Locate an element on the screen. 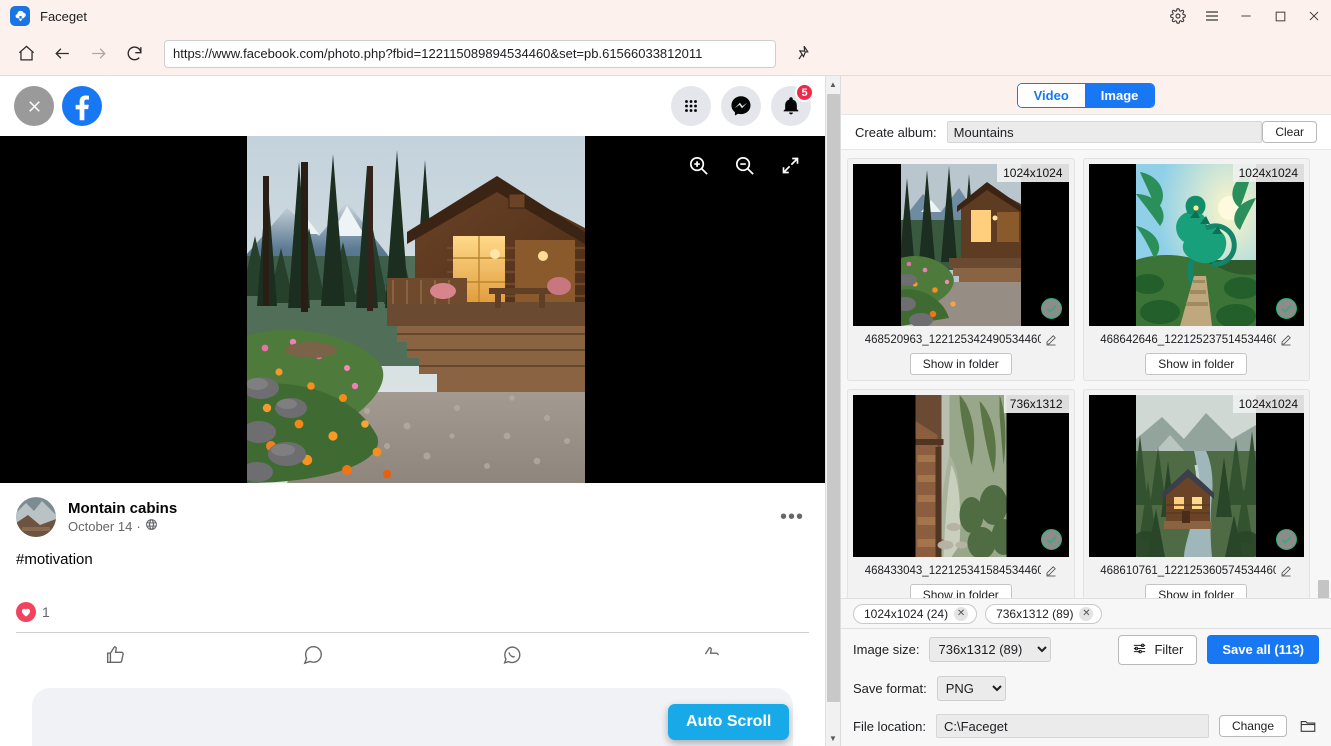  thumbnail-card: 736x1312 468433043_122125341584534460_' is located at coordinates (961, 493).